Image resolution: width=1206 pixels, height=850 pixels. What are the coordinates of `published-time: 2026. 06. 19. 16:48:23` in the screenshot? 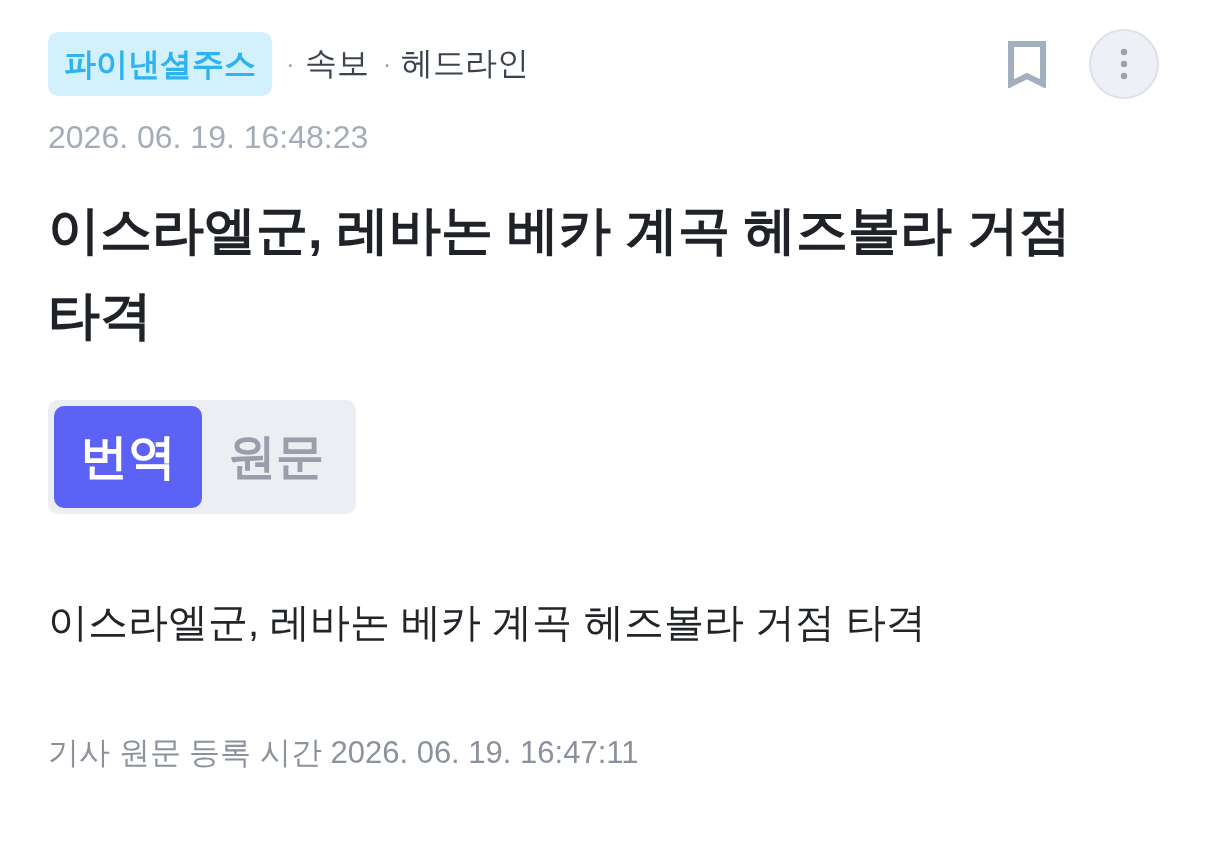 It's located at (209, 137).